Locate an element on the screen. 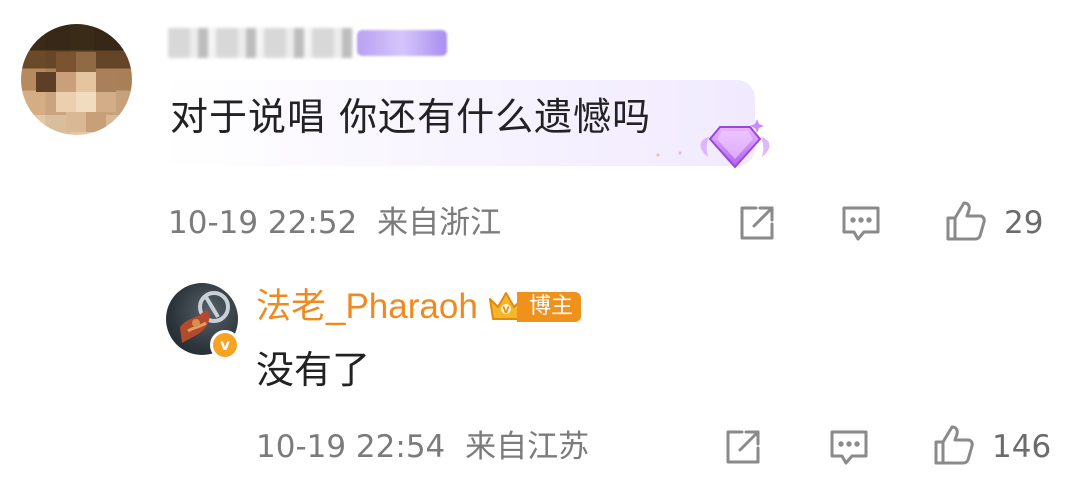  comment-text: 对于说唱 你还有什么遗憾吗 is located at coordinates (411, 117).